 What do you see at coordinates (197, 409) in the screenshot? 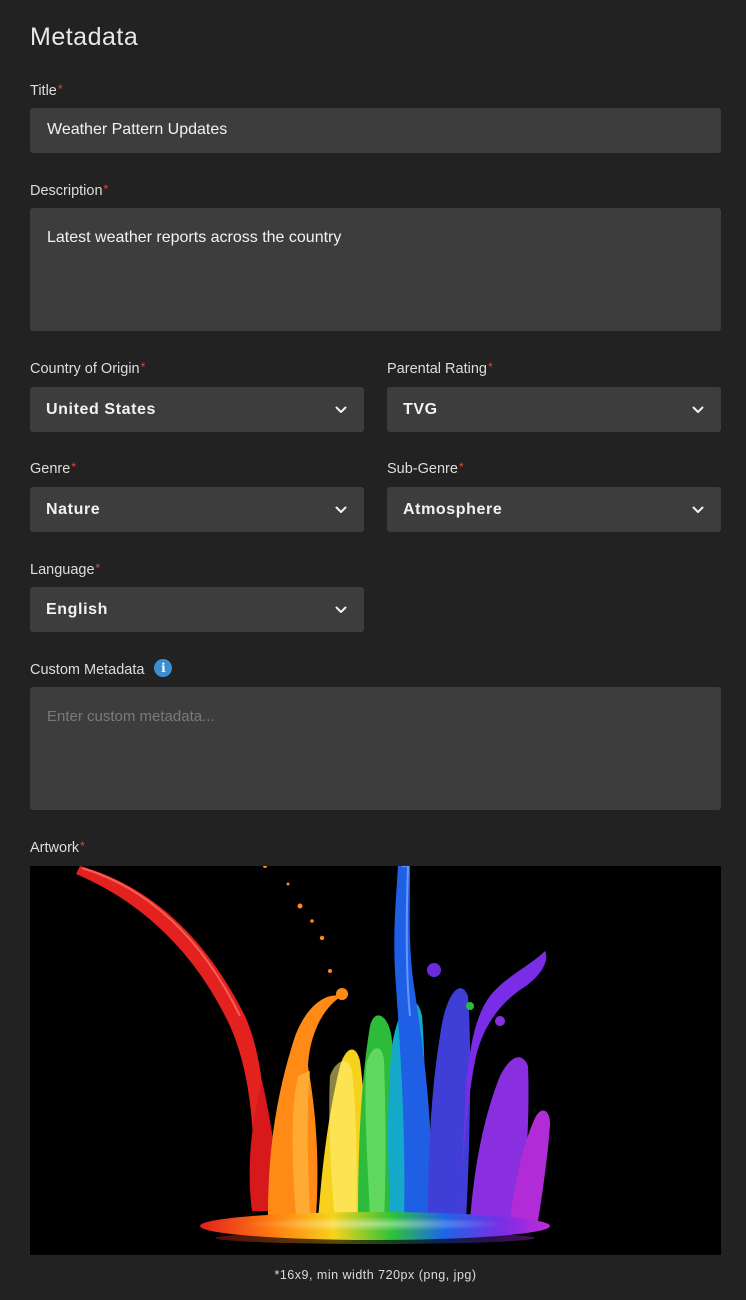
I see `country-select: United States` at bounding box center [197, 409].